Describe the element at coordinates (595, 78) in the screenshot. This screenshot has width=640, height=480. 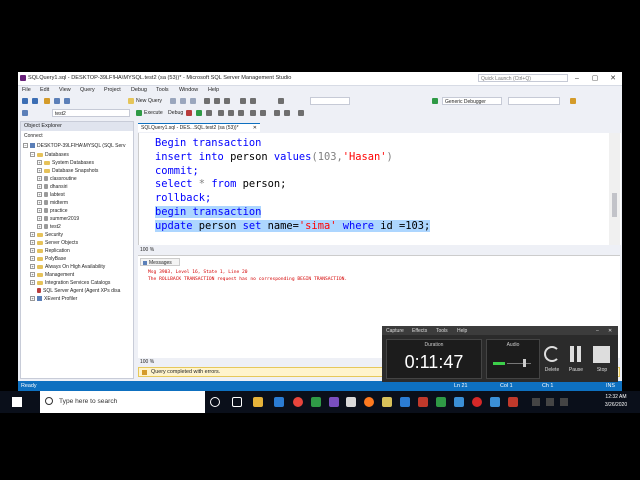
I see `maximize-button: ▢` at that location.